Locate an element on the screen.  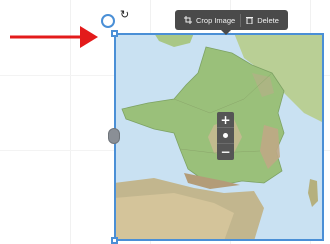
zoom-out-button: − is located at coordinates (225, 152).